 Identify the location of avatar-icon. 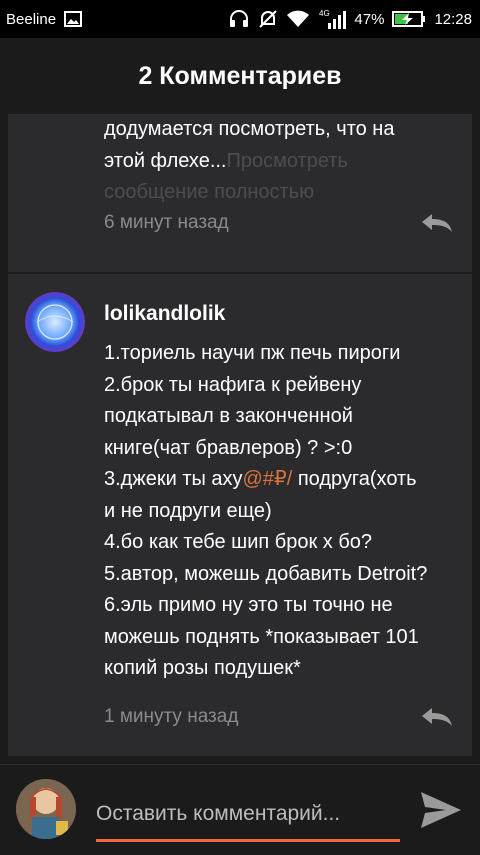
(55, 322).